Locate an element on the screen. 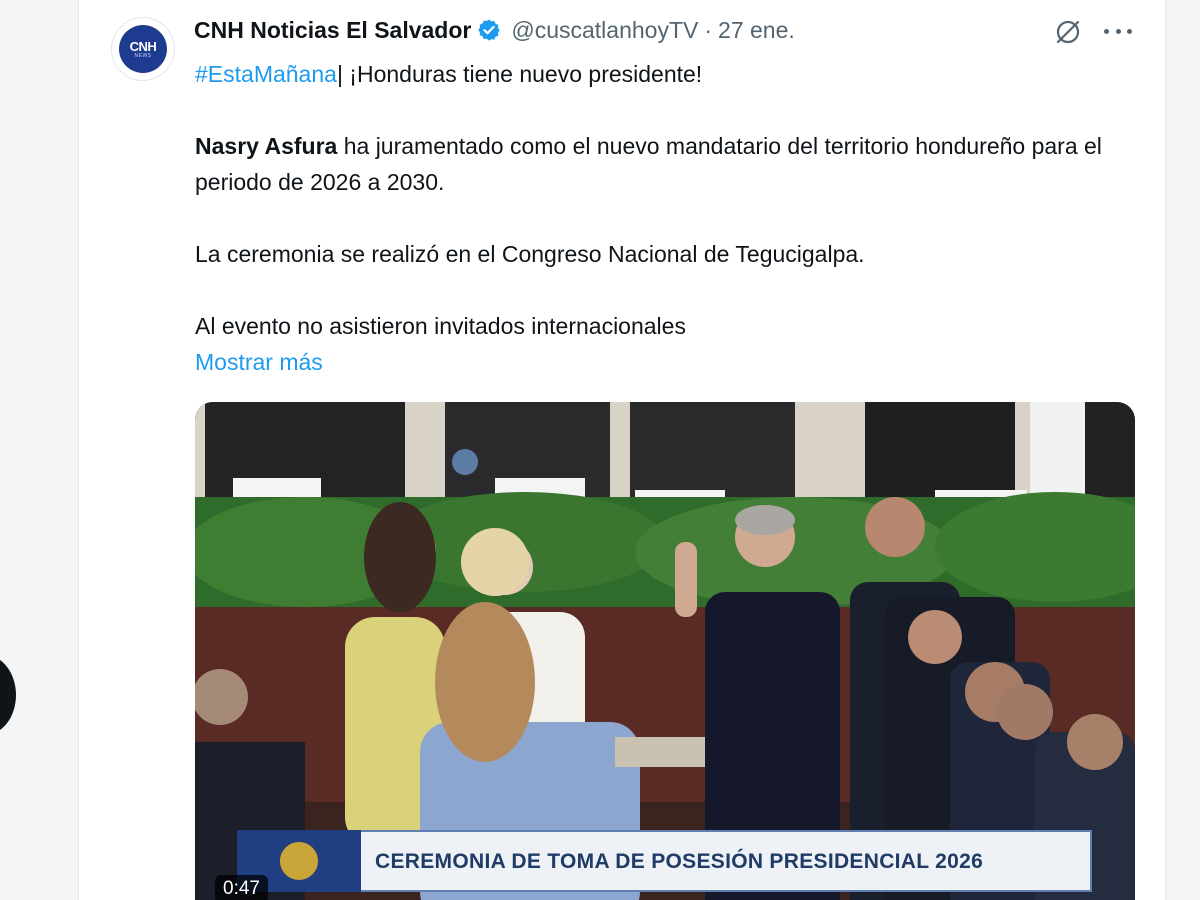 Image resolution: width=1200 pixels, height=900 pixels. more-options-icon is located at coordinates (1118, 31).